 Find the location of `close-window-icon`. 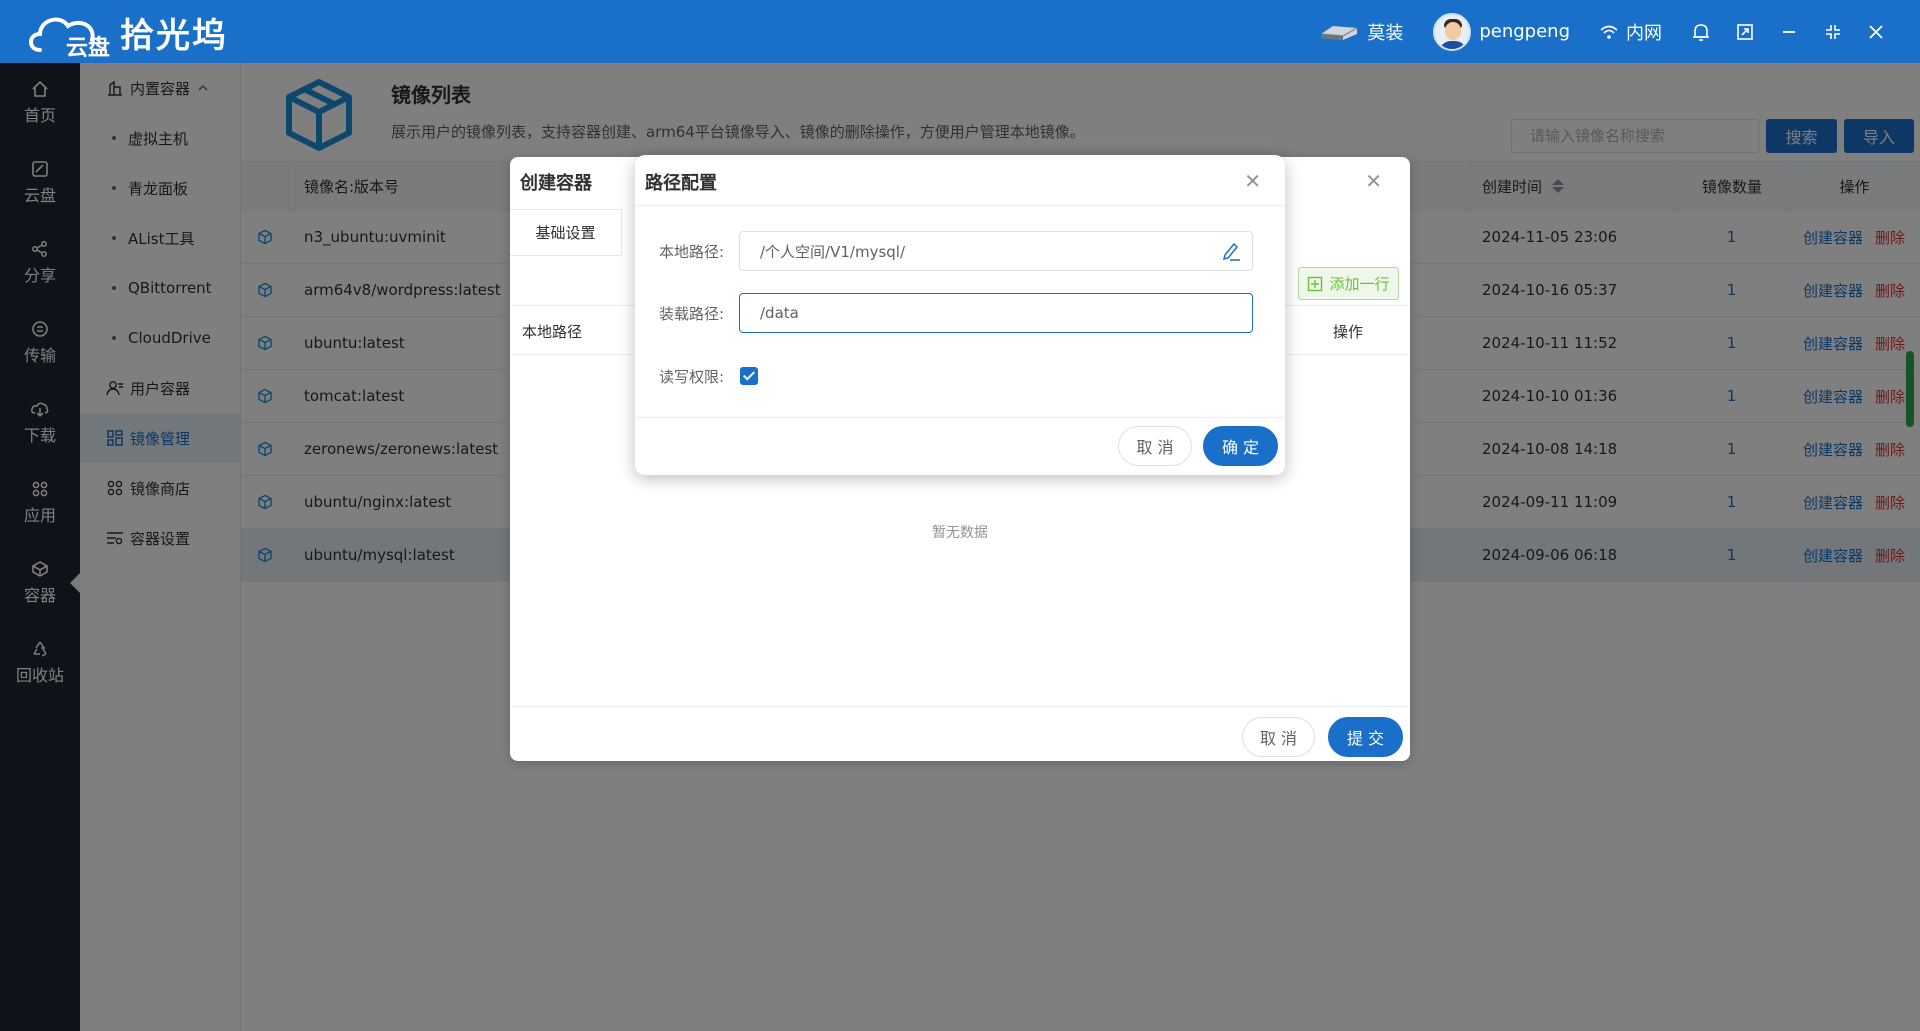

close-window-icon is located at coordinates (1876, 32).